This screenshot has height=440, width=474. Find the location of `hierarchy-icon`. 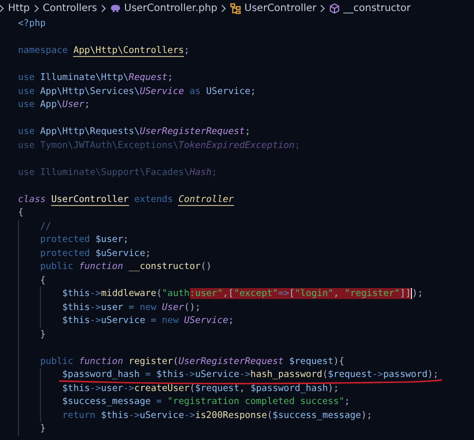

hierarchy-icon is located at coordinates (236, 8).